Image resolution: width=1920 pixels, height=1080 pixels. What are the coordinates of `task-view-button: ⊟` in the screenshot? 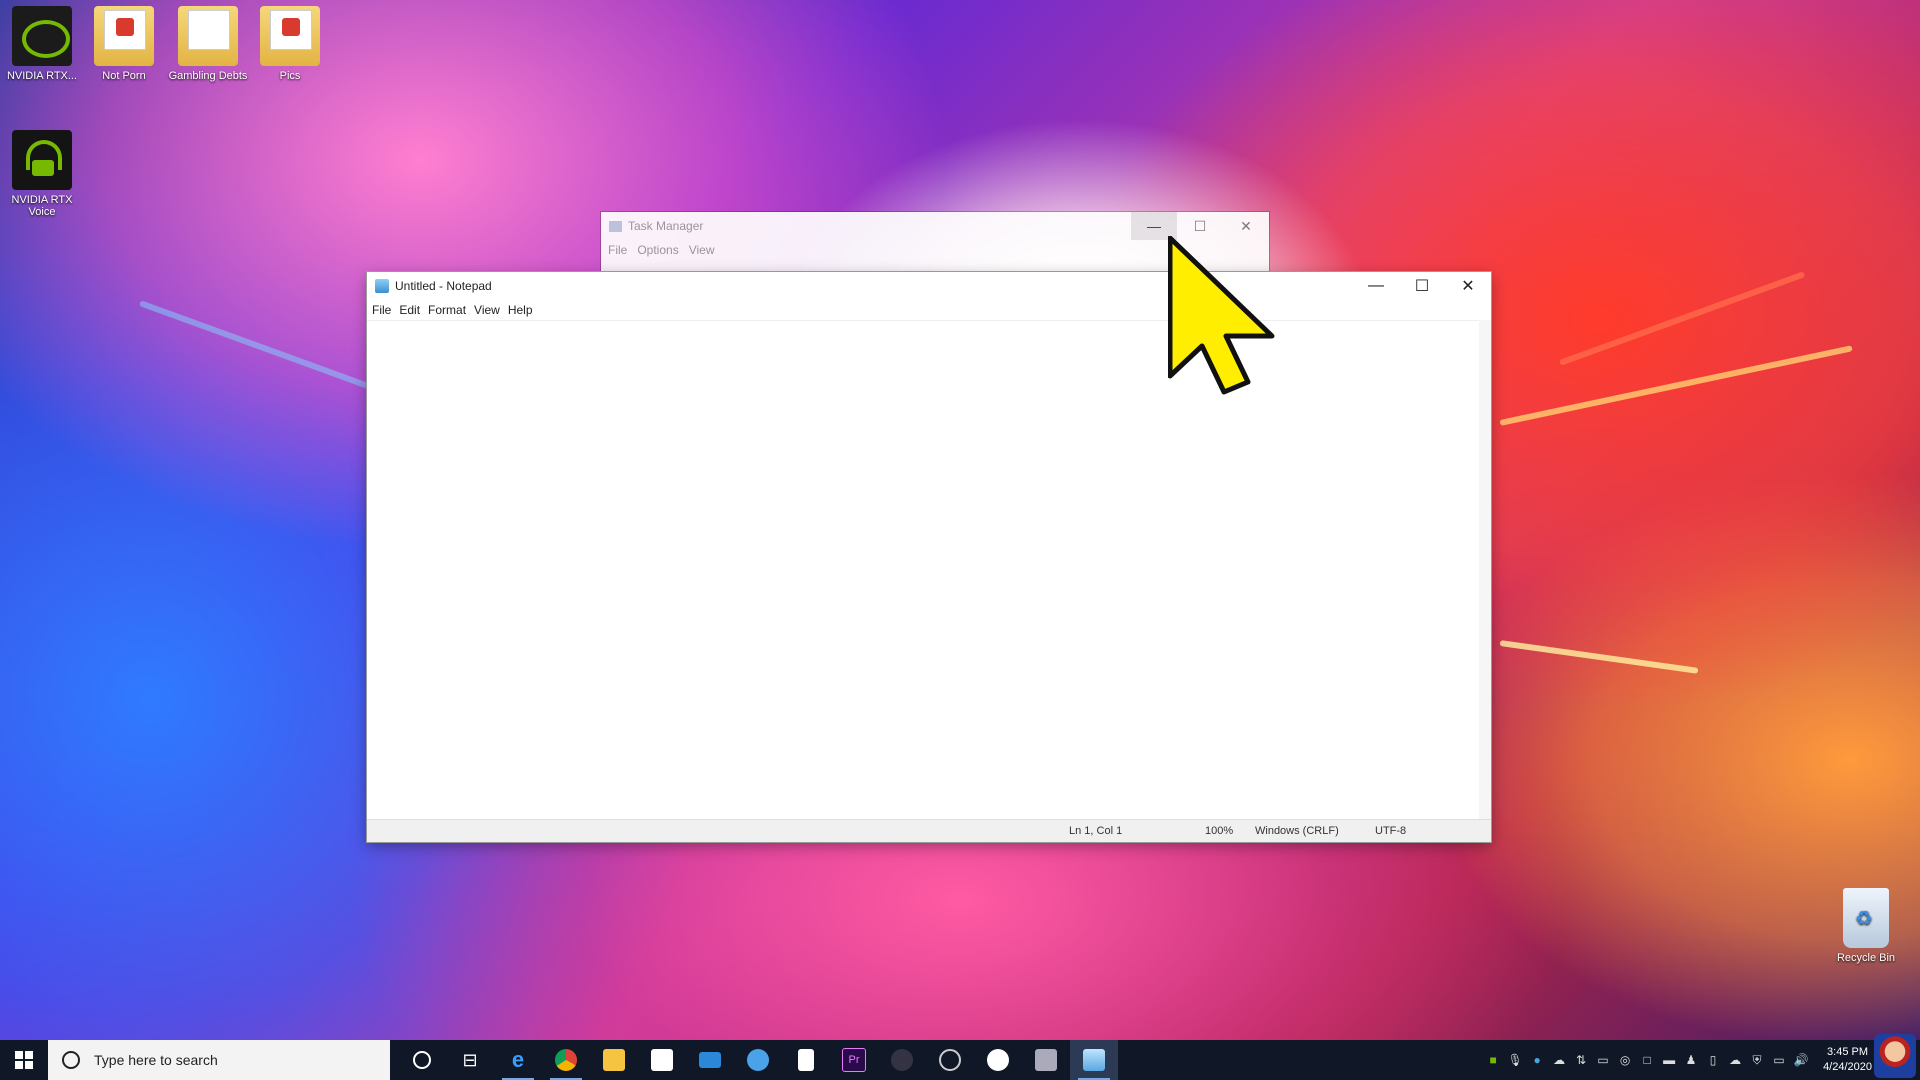 It's located at (470, 1060).